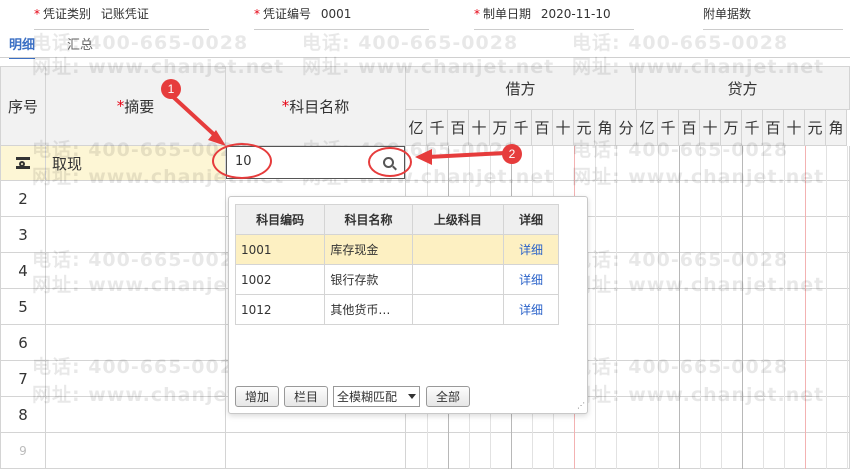 Image resolution: width=850 pixels, height=469 pixels. What do you see at coordinates (337, 128) in the screenshot?
I see `annotation-arrows` at bounding box center [337, 128].